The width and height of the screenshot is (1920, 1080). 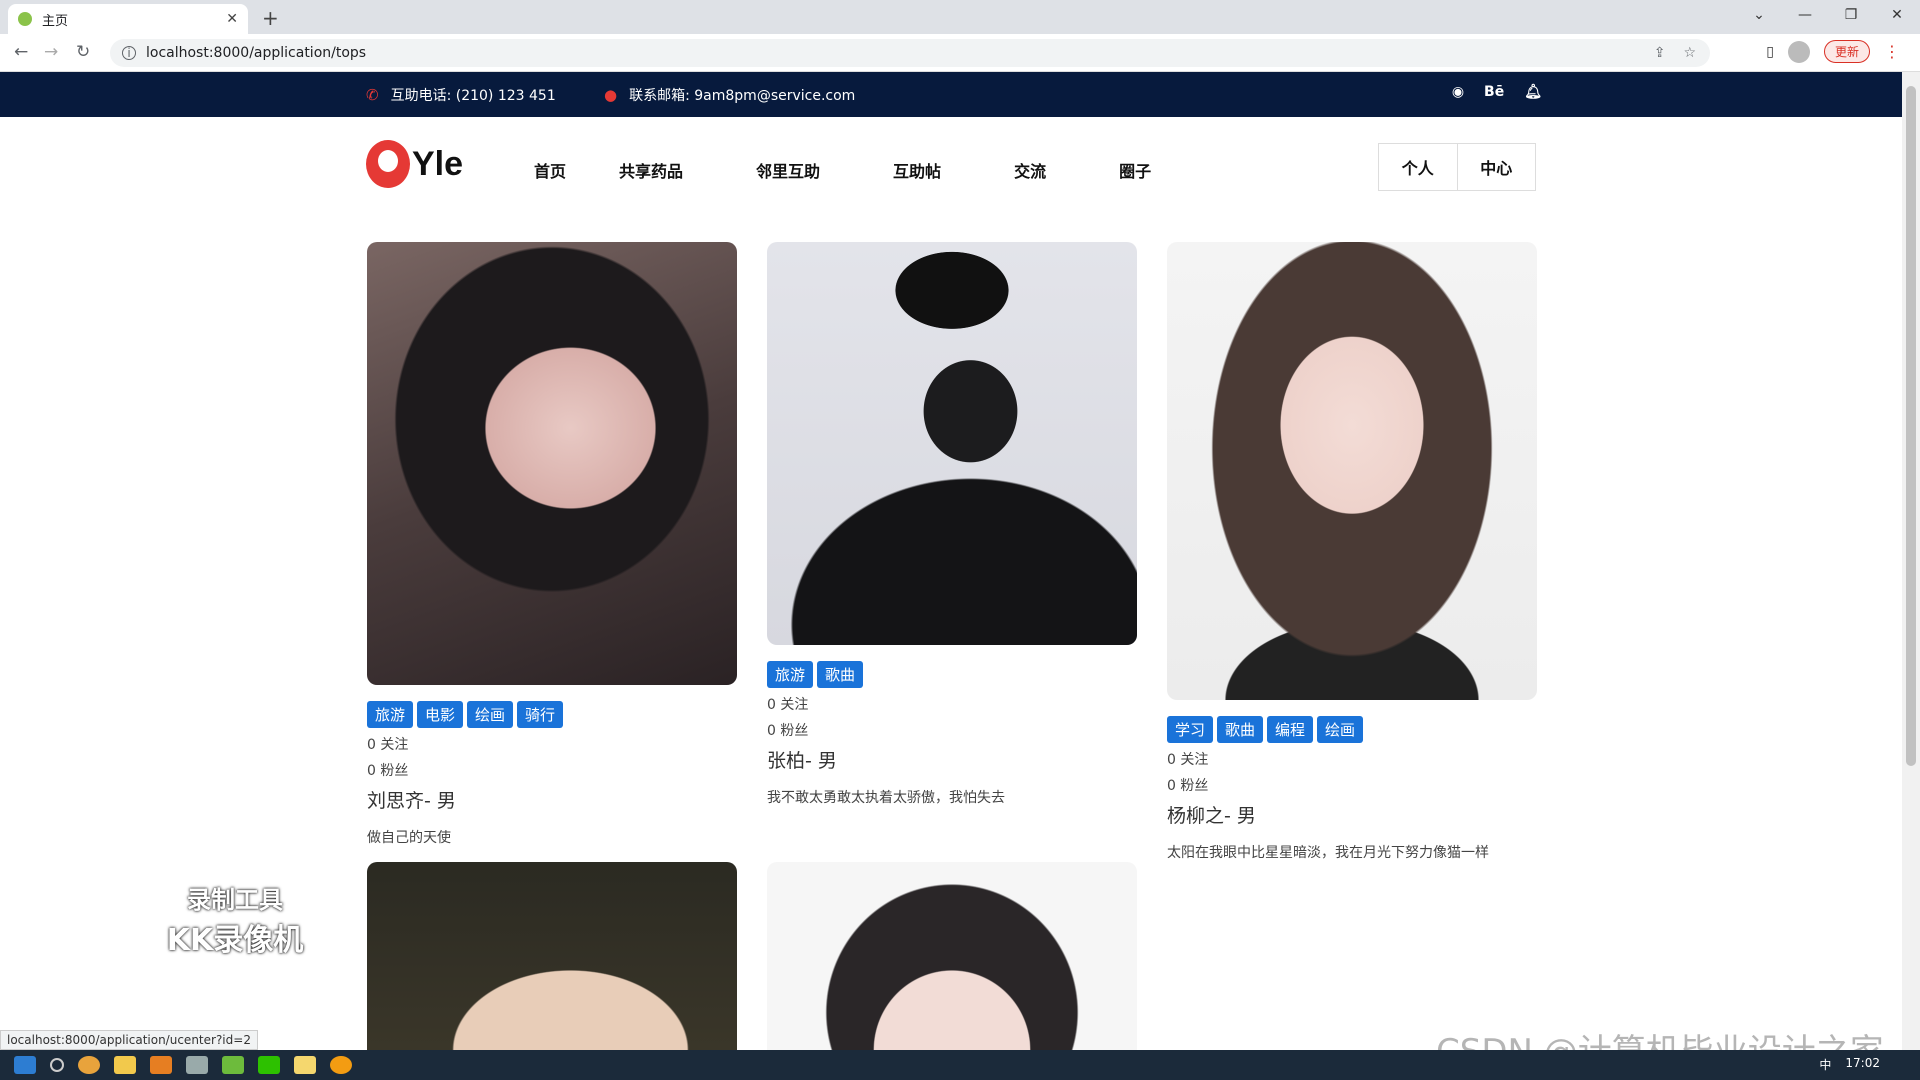 What do you see at coordinates (1911, 426) in the screenshot?
I see `scrollbar-thumb` at bounding box center [1911, 426].